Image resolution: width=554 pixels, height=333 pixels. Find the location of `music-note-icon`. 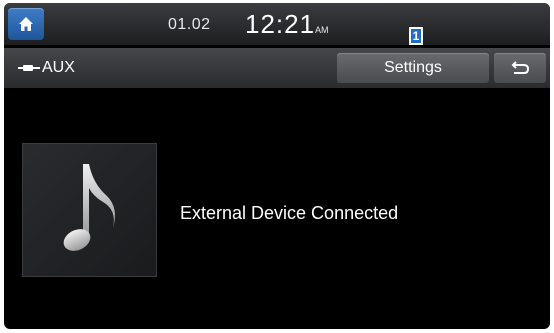

music-note-icon is located at coordinates (89, 207).